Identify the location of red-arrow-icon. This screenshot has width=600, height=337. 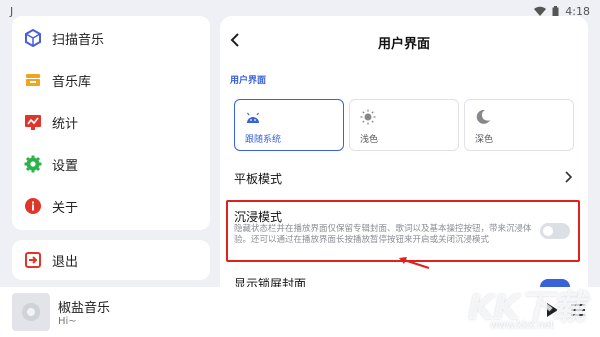
(413, 265).